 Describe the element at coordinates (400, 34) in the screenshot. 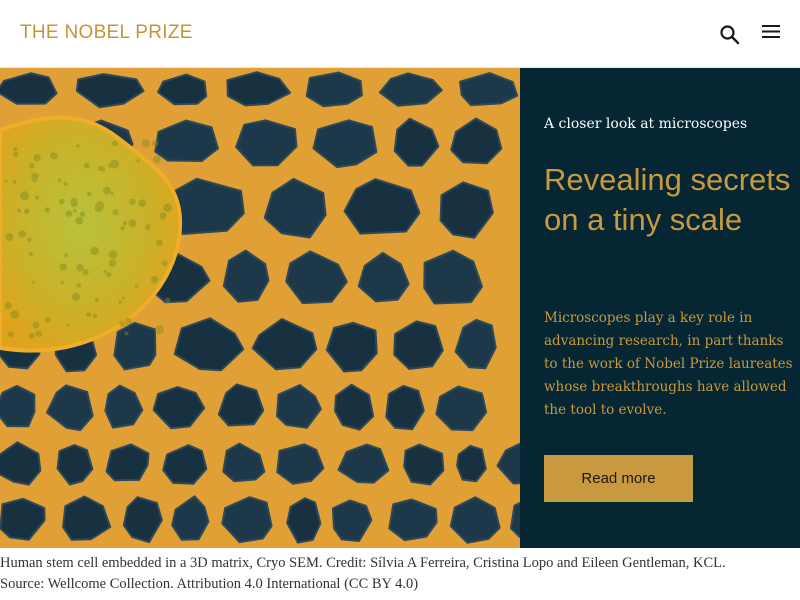

I see `site-header: THE NOBEL PRIZE` at that location.